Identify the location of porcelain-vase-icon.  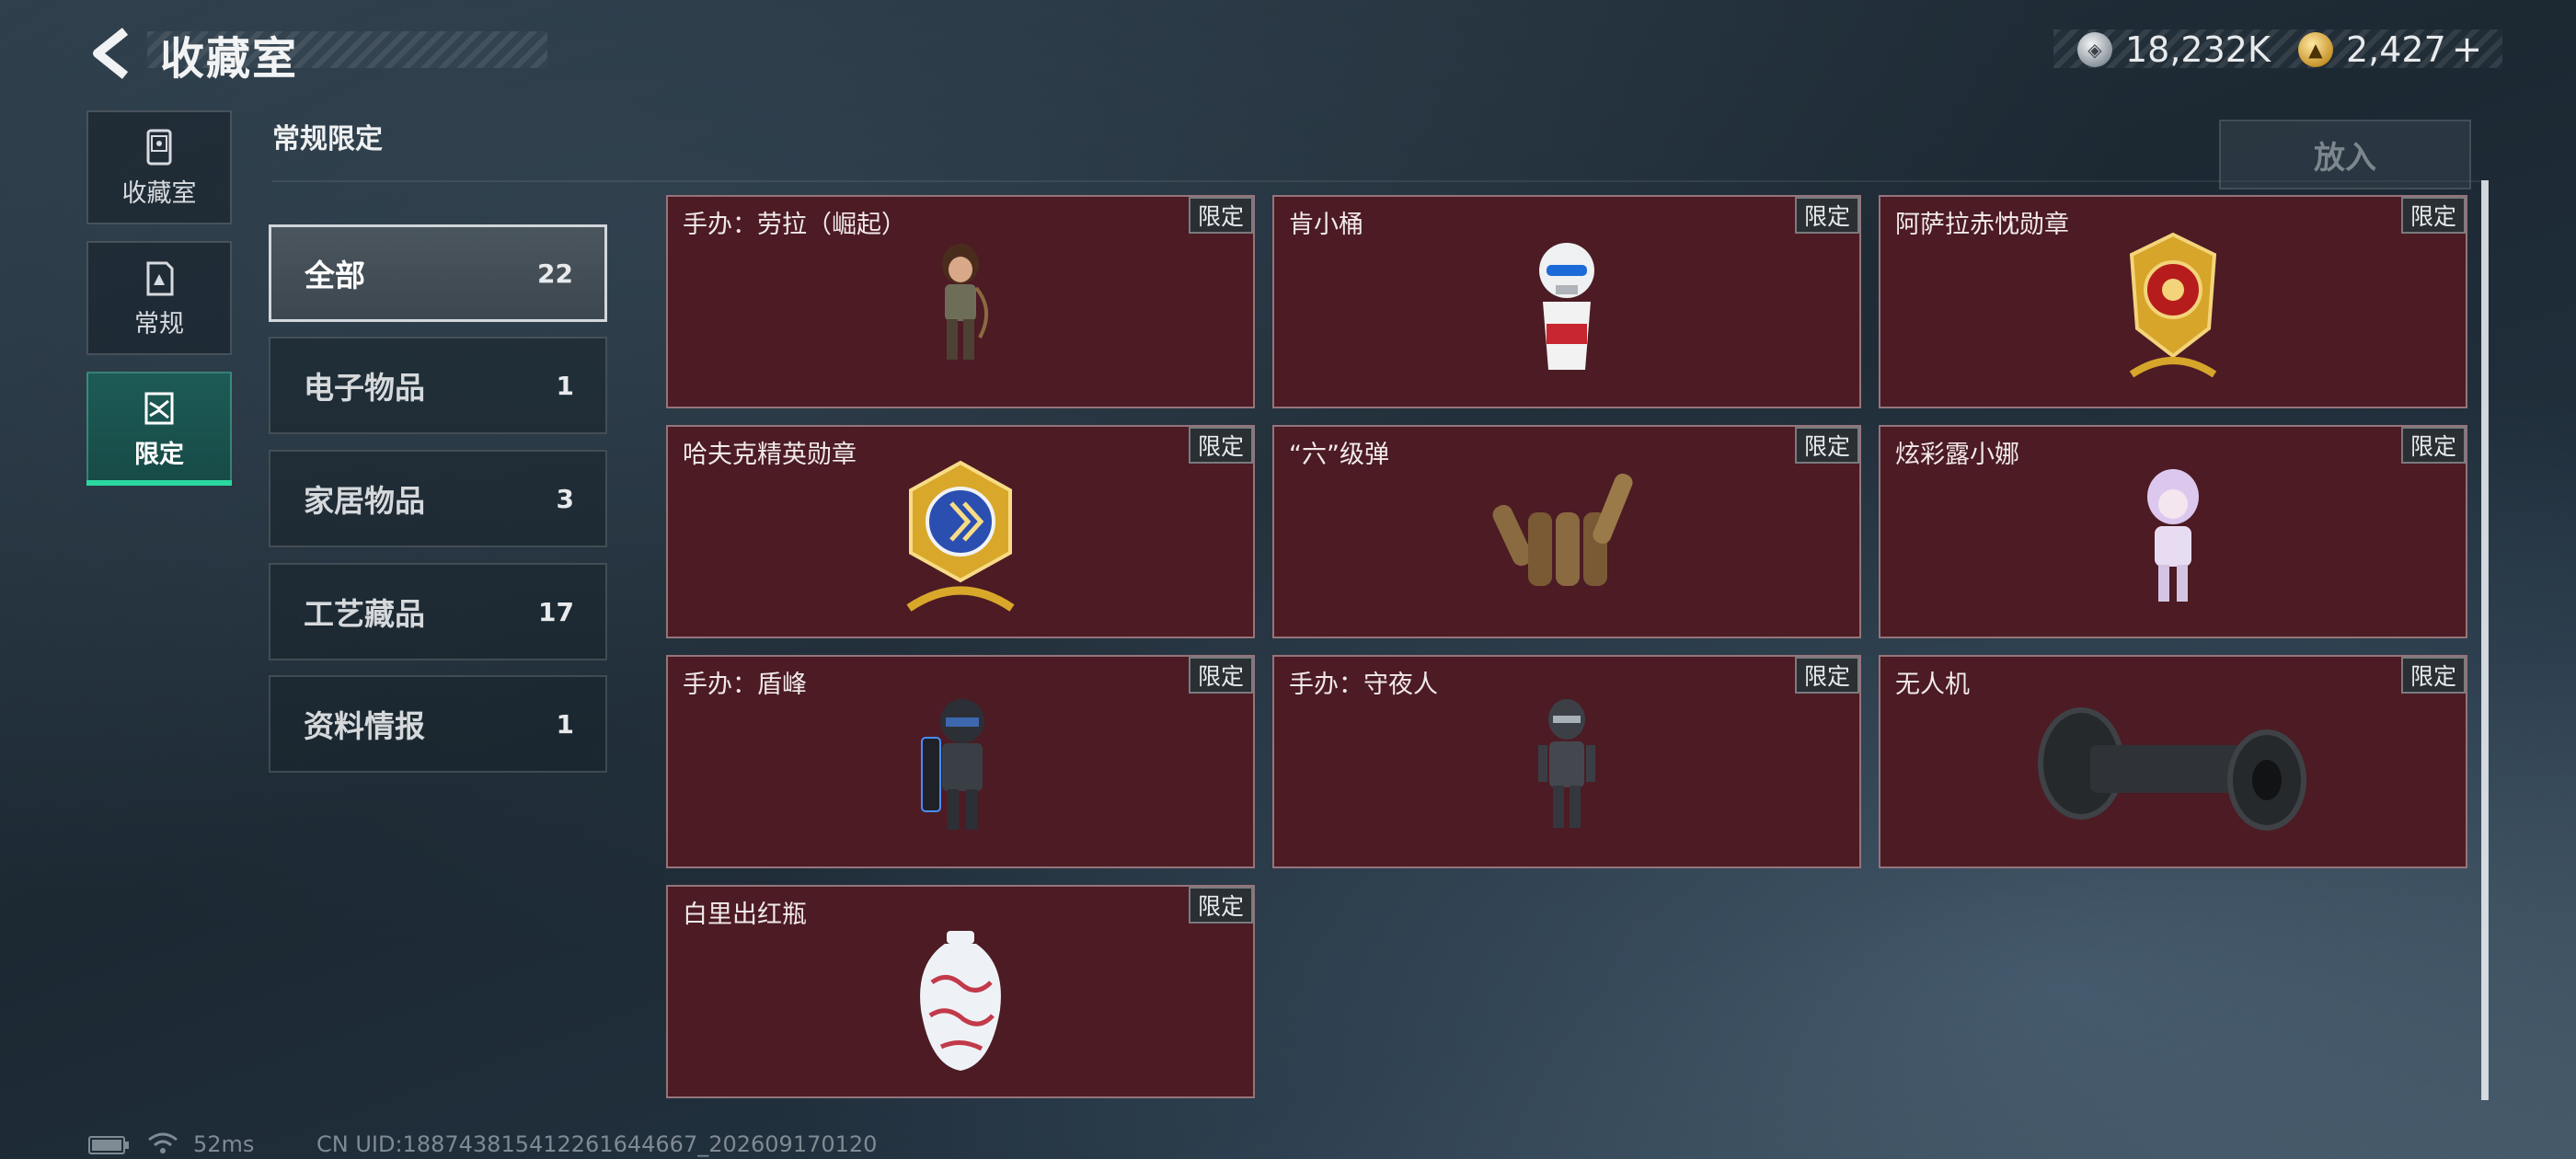
(960, 1001).